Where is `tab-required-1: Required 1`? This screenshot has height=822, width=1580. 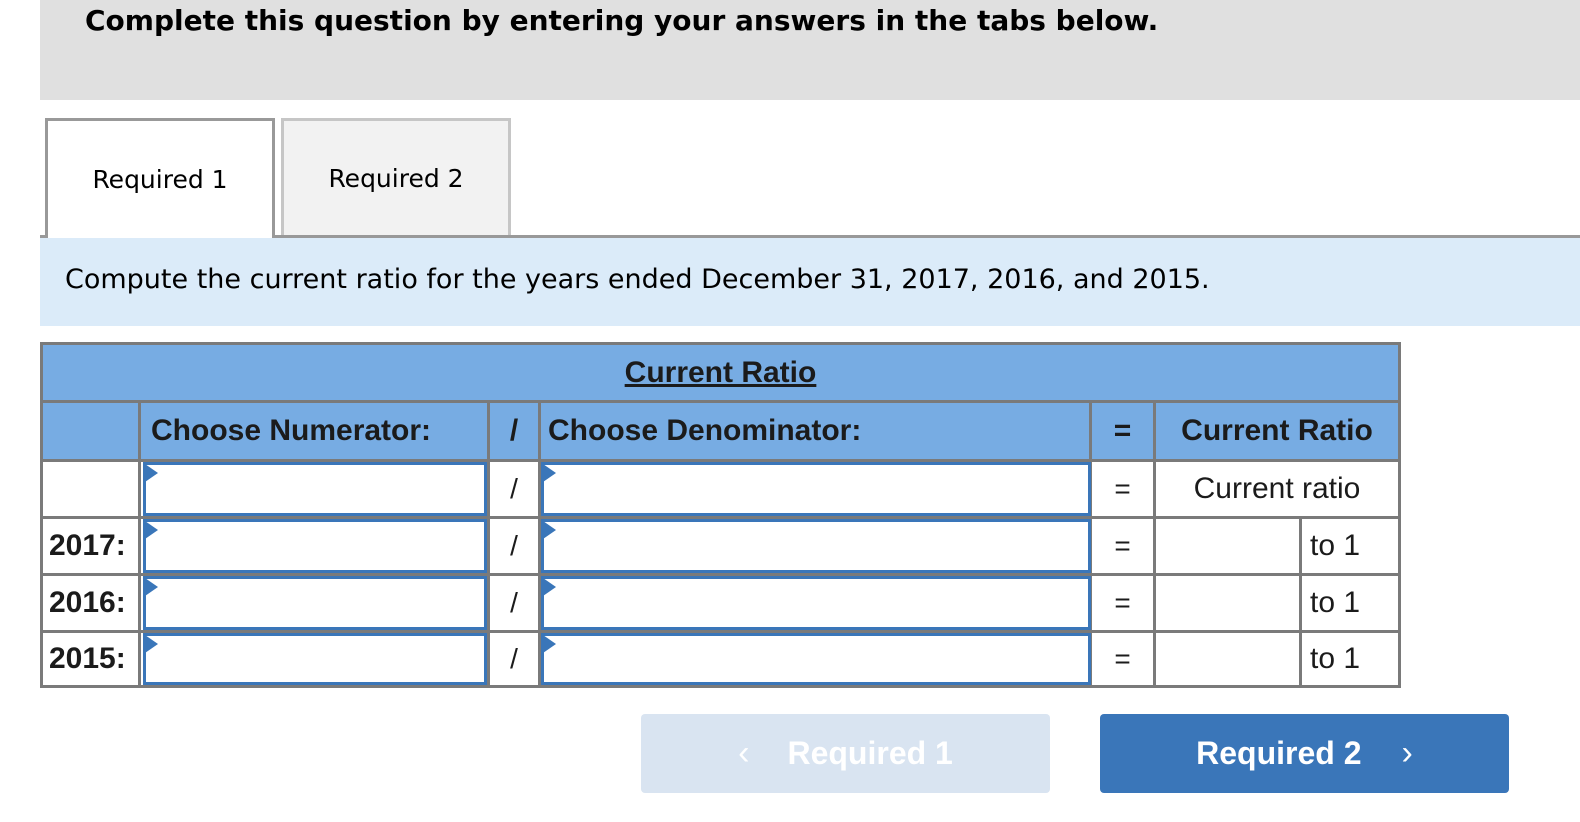
tab-required-1: Required 1 is located at coordinates (160, 178).